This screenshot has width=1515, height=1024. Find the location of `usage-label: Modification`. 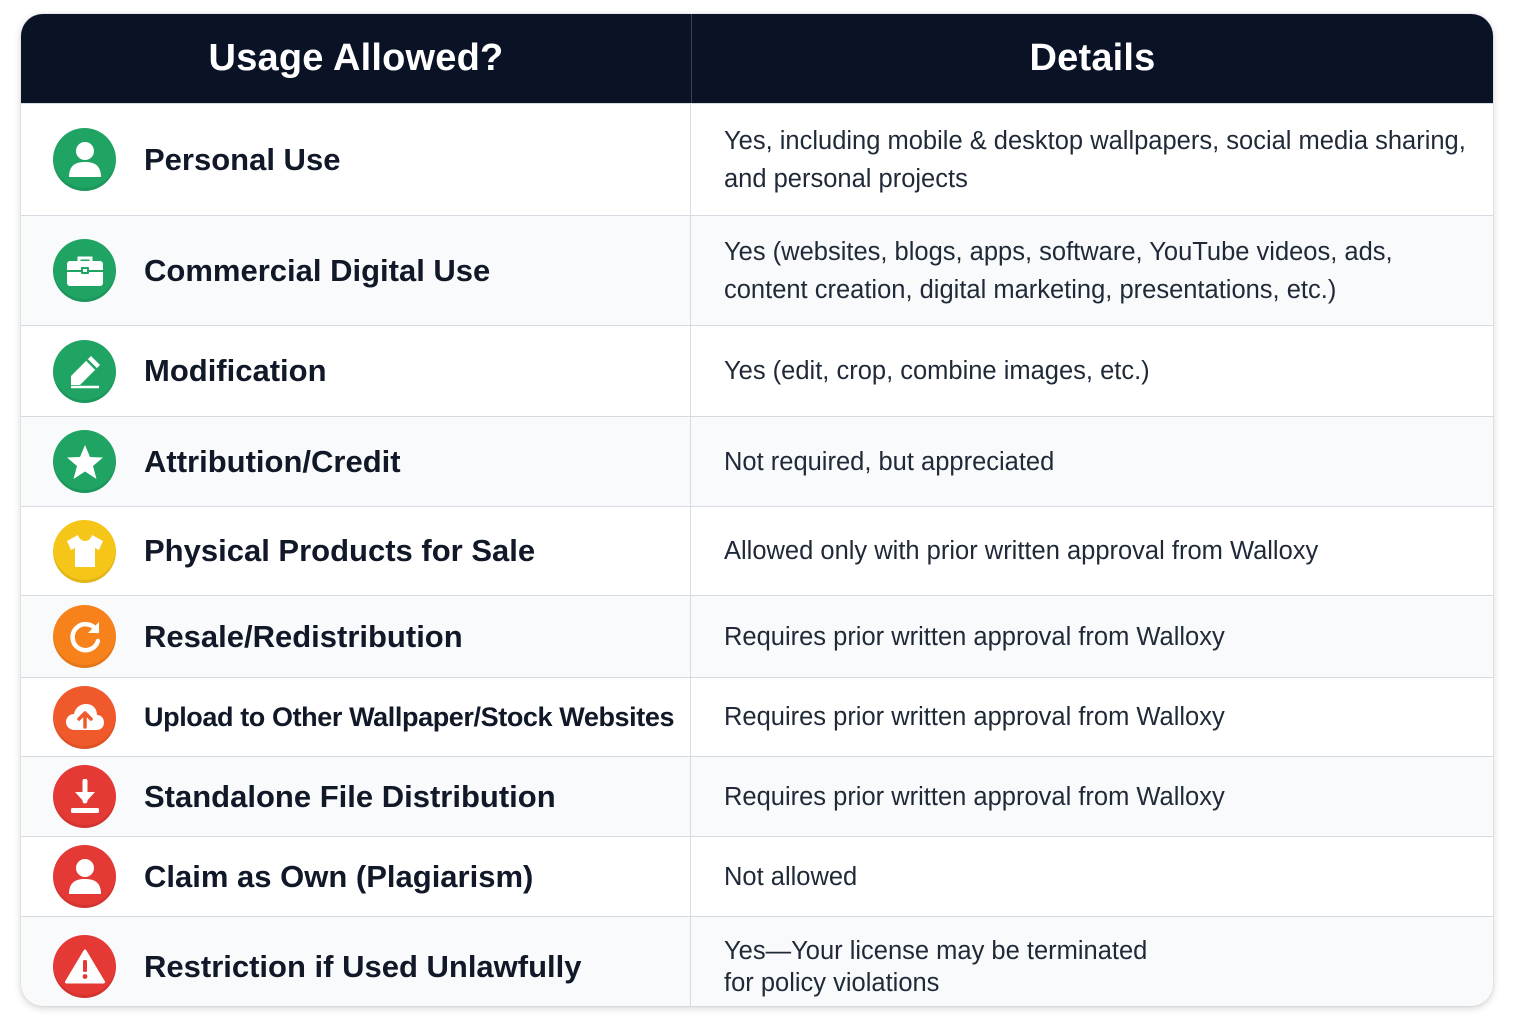

usage-label: Modification is located at coordinates (235, 370).